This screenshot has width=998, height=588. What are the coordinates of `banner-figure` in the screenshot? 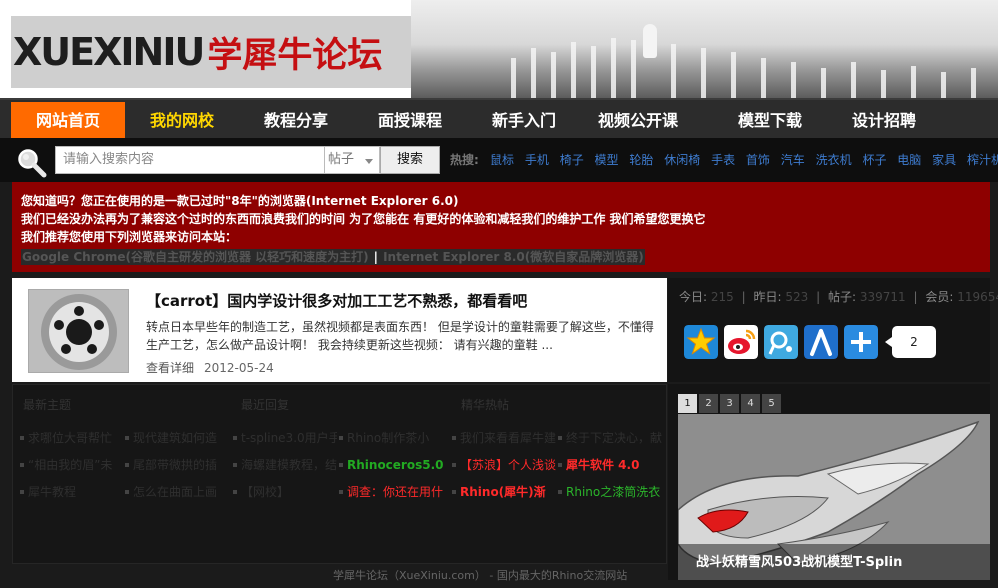 It's located at (650, 41).